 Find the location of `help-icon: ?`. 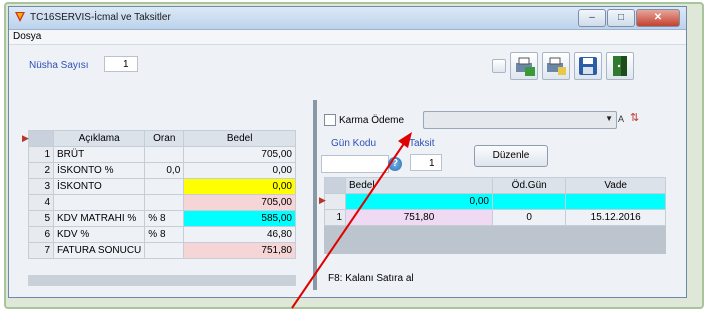

help-icon: ? is located at coordinates (395, 164).